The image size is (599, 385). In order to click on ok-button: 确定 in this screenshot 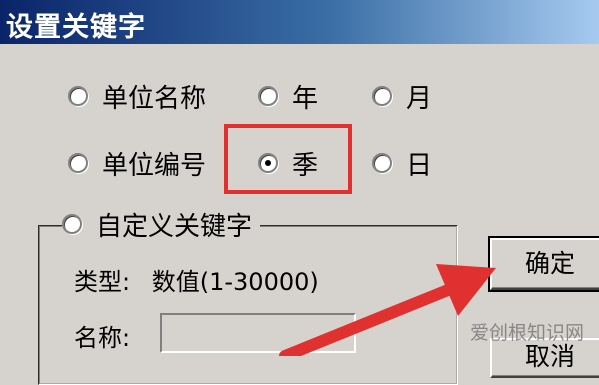, I will do `click(543, 264)`.